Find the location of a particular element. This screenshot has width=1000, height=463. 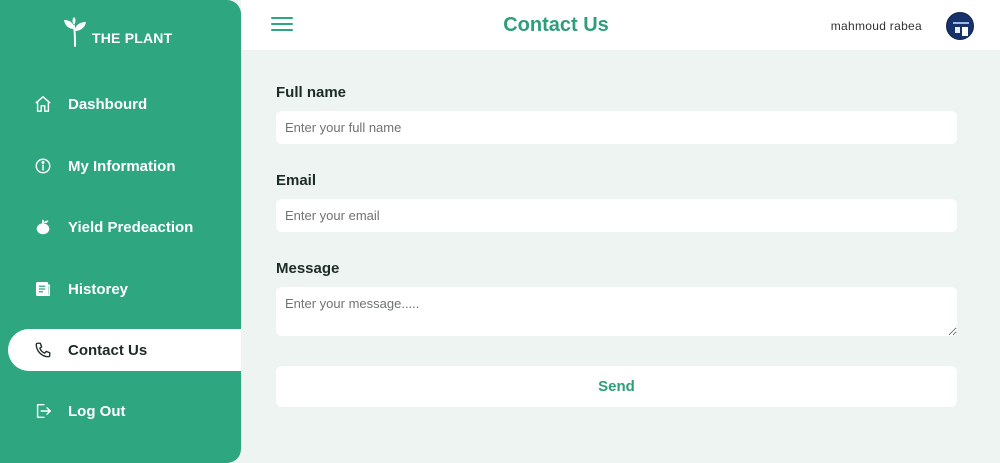

send-button: Send is located at coordinates (616, 386).